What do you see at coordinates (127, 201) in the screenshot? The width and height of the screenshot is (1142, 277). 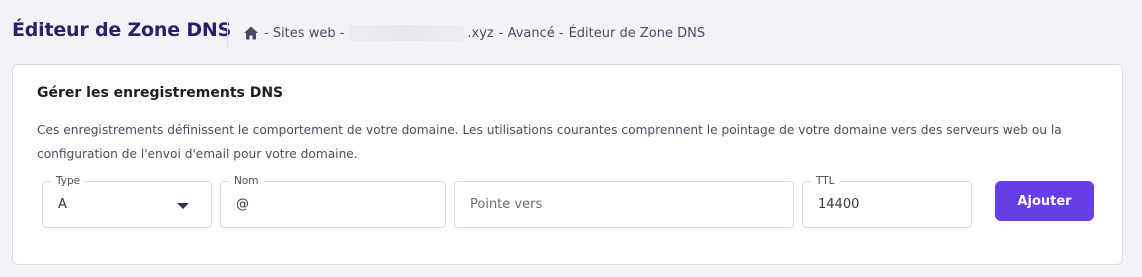 I see `type-select: Type A` at bounding box center [127, 201].